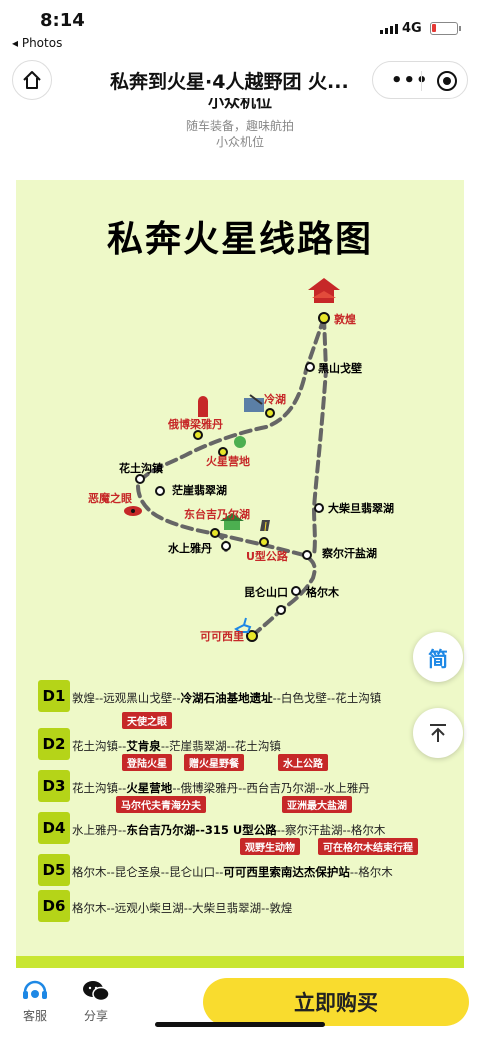  Describe the element at coordinates (203, 406) in the screenshot. I see `tower-icon` at that location.